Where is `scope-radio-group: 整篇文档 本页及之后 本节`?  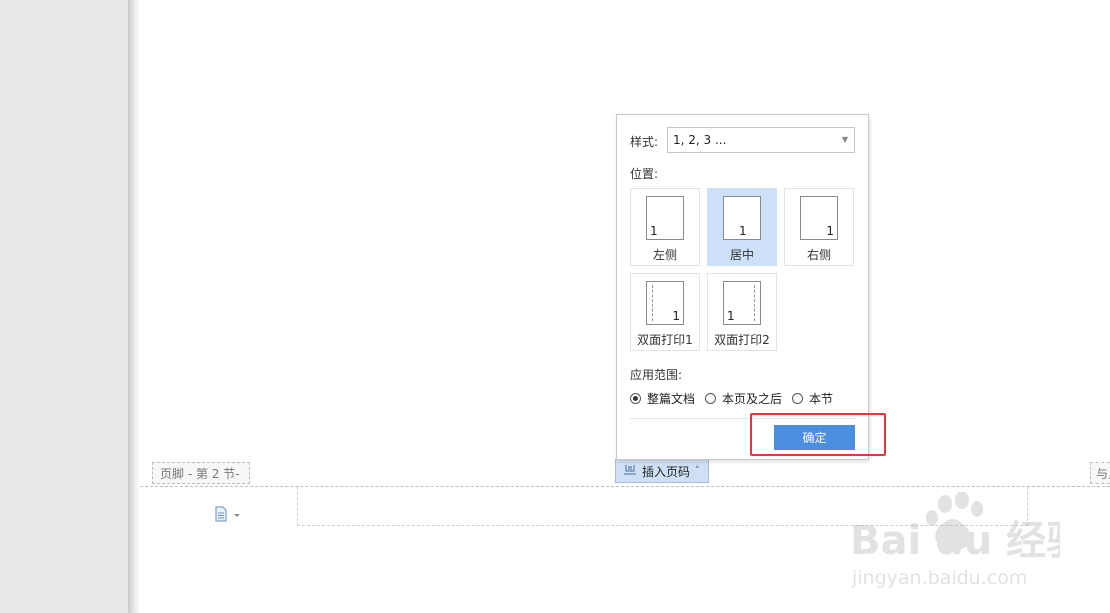 scope-radio-group: 整篇文档 本页及之后 本节 is located at coordinates (736, 398).